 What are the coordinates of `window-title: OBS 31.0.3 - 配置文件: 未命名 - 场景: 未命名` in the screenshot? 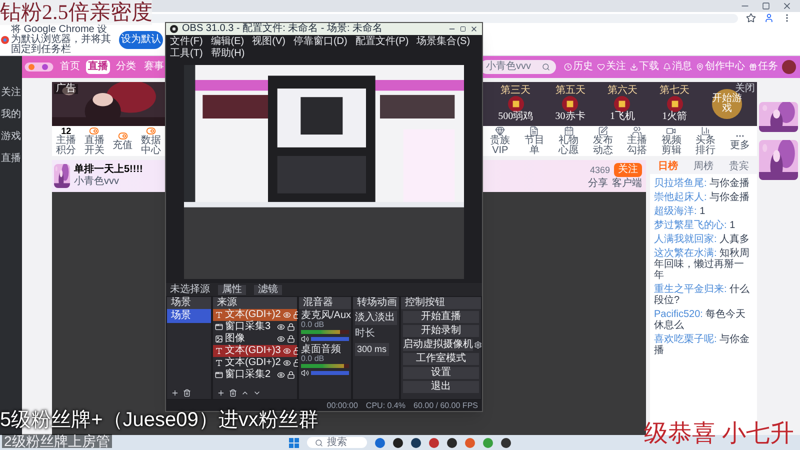 It's located at (282, 29).